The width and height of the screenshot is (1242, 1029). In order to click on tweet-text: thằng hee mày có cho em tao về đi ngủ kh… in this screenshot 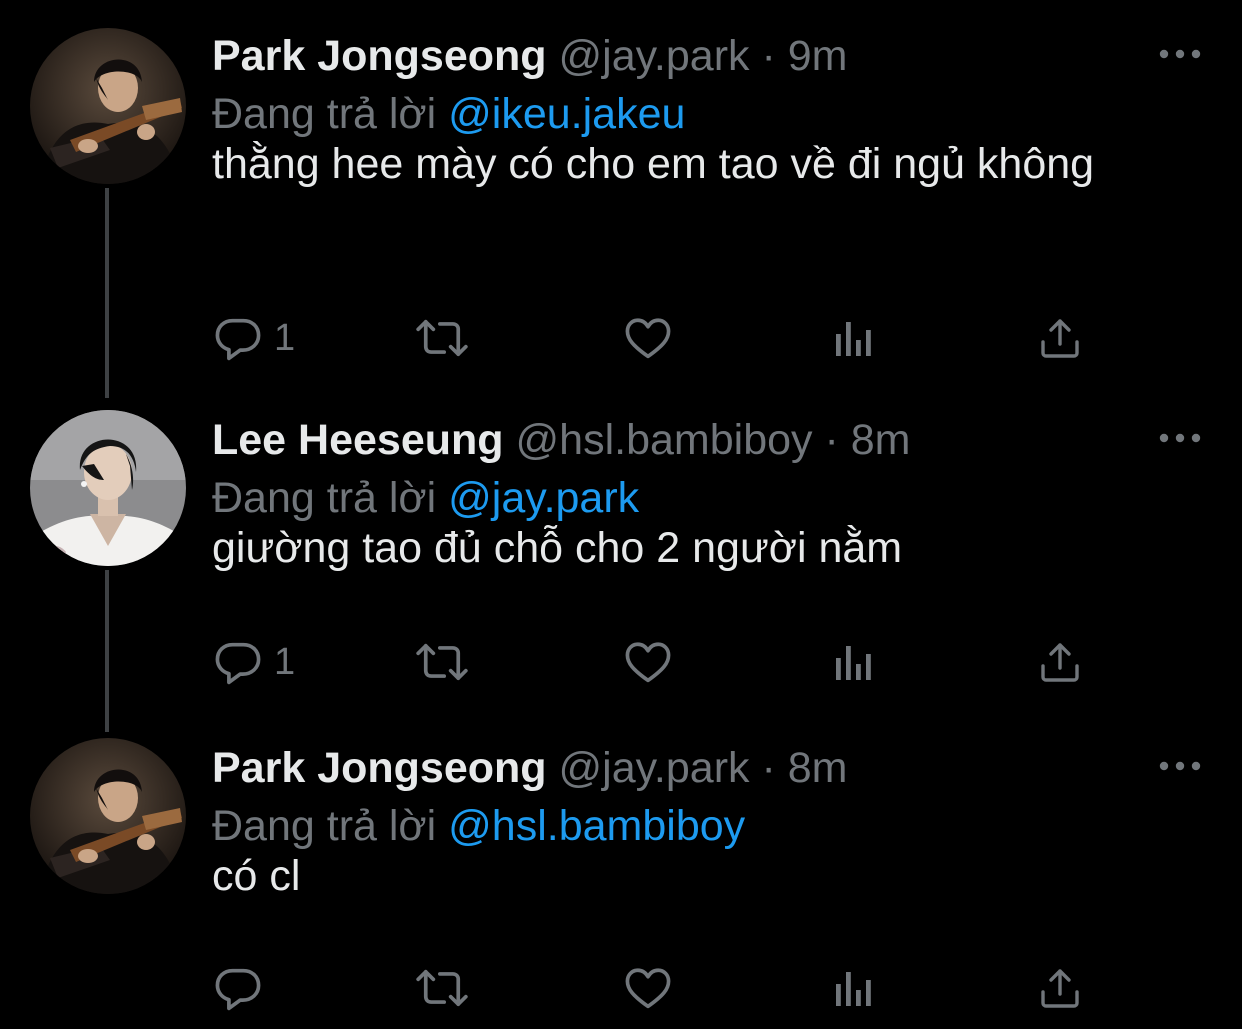, I will do `click(653, 164)`.